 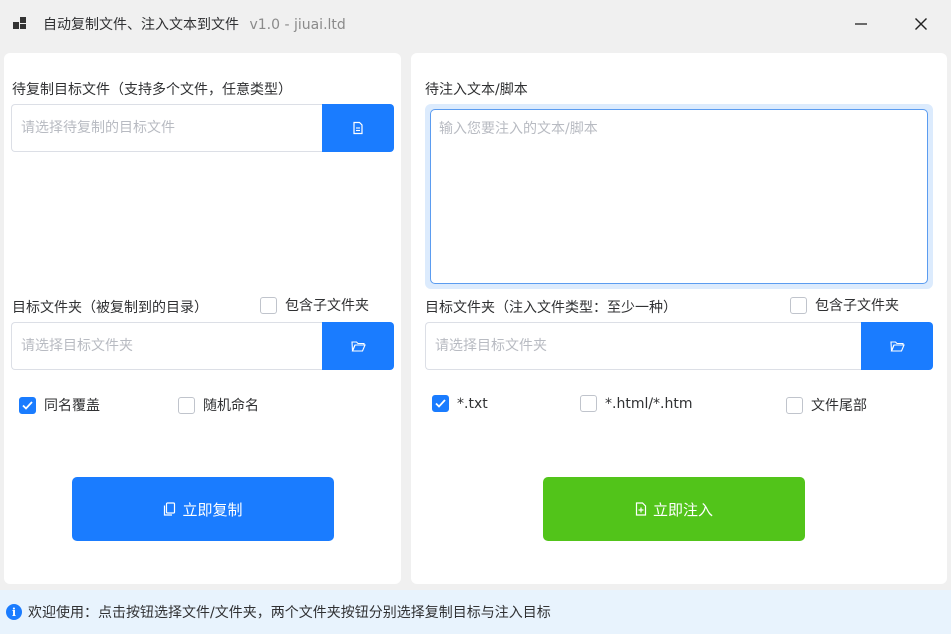 What do you see at coordinates (551, 308) in the screenshot?
I see `inject-dest-folder-label: 目标文件夹（注入文件类型：至少一种）` at bounding box center [551, 308].